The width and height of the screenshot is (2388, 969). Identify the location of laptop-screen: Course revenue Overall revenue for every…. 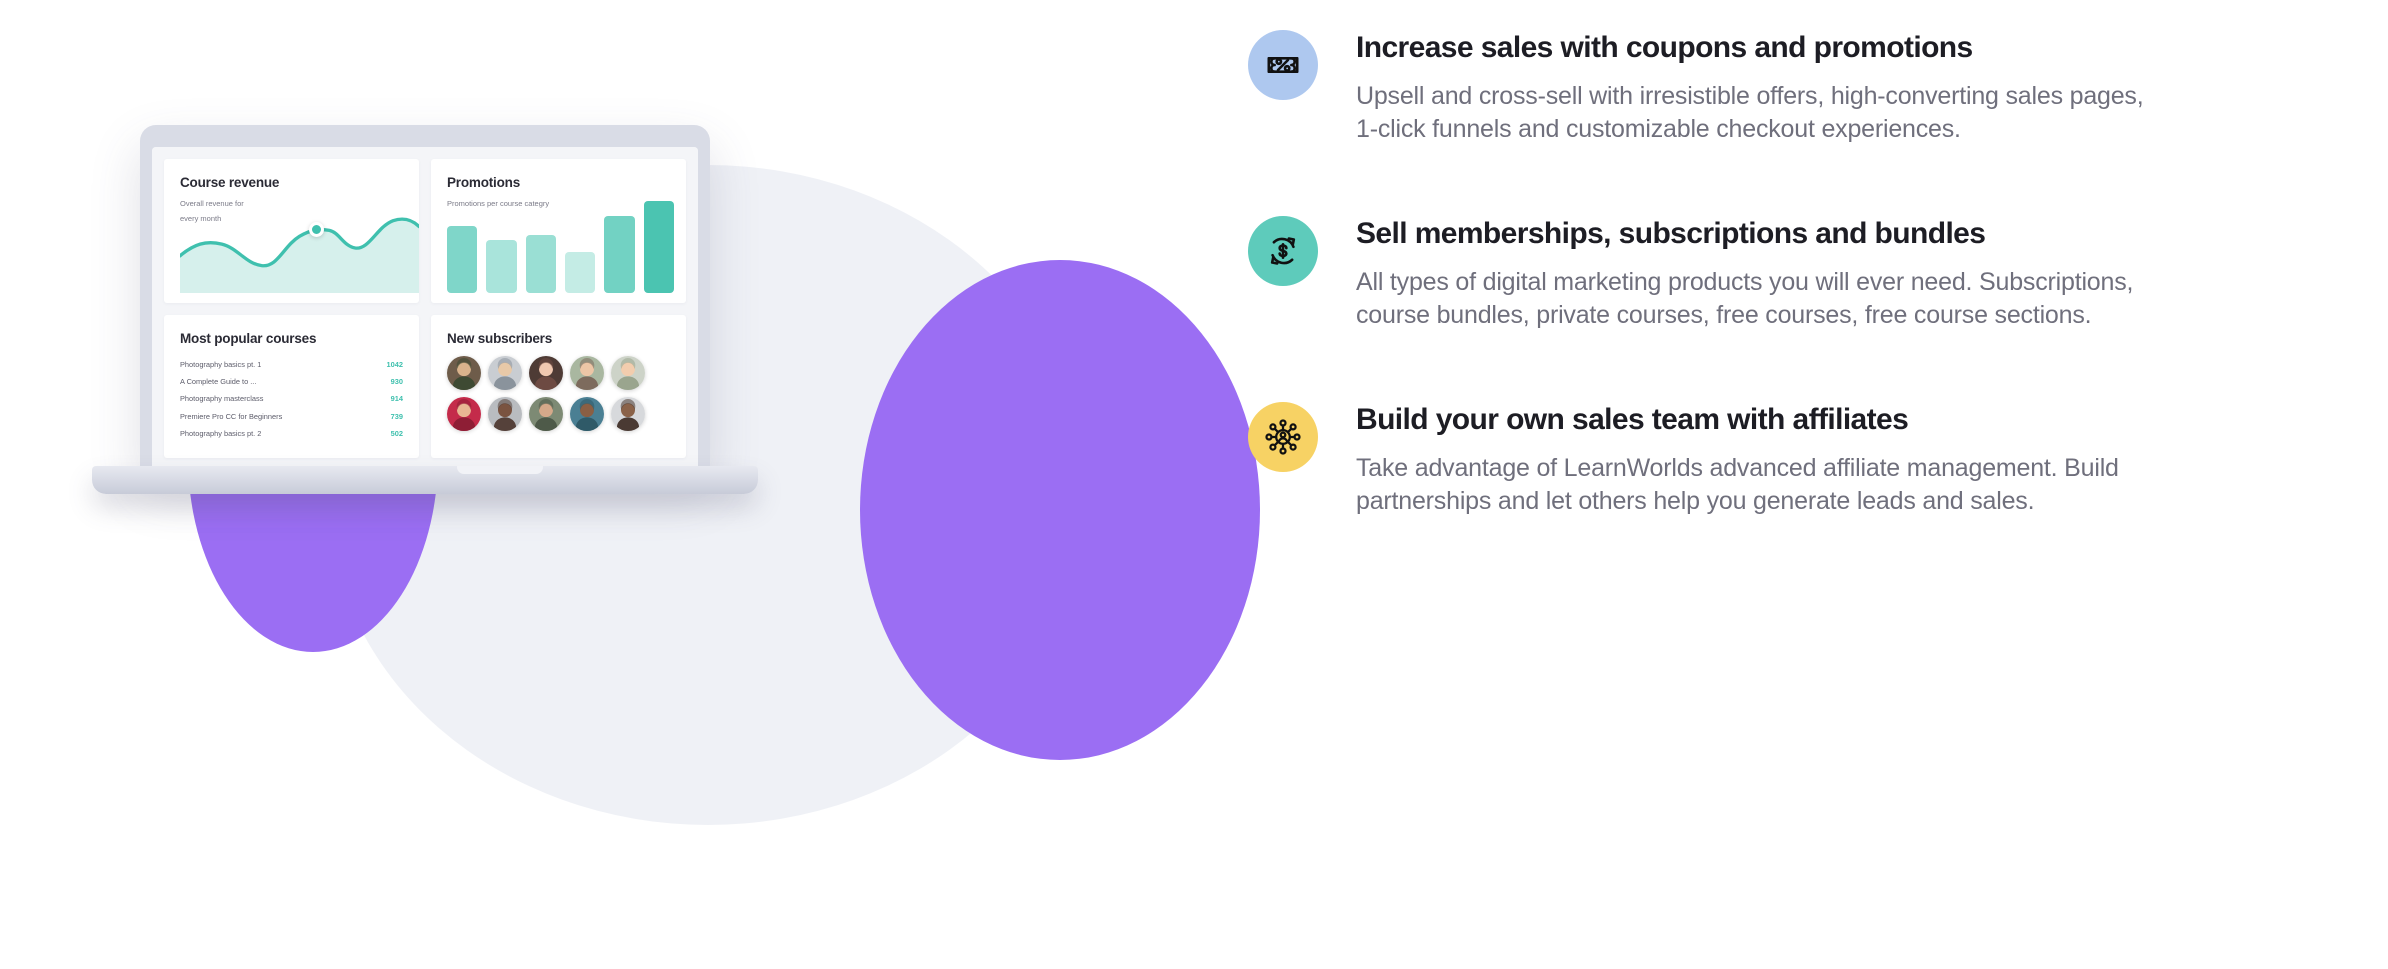
(425, 308).